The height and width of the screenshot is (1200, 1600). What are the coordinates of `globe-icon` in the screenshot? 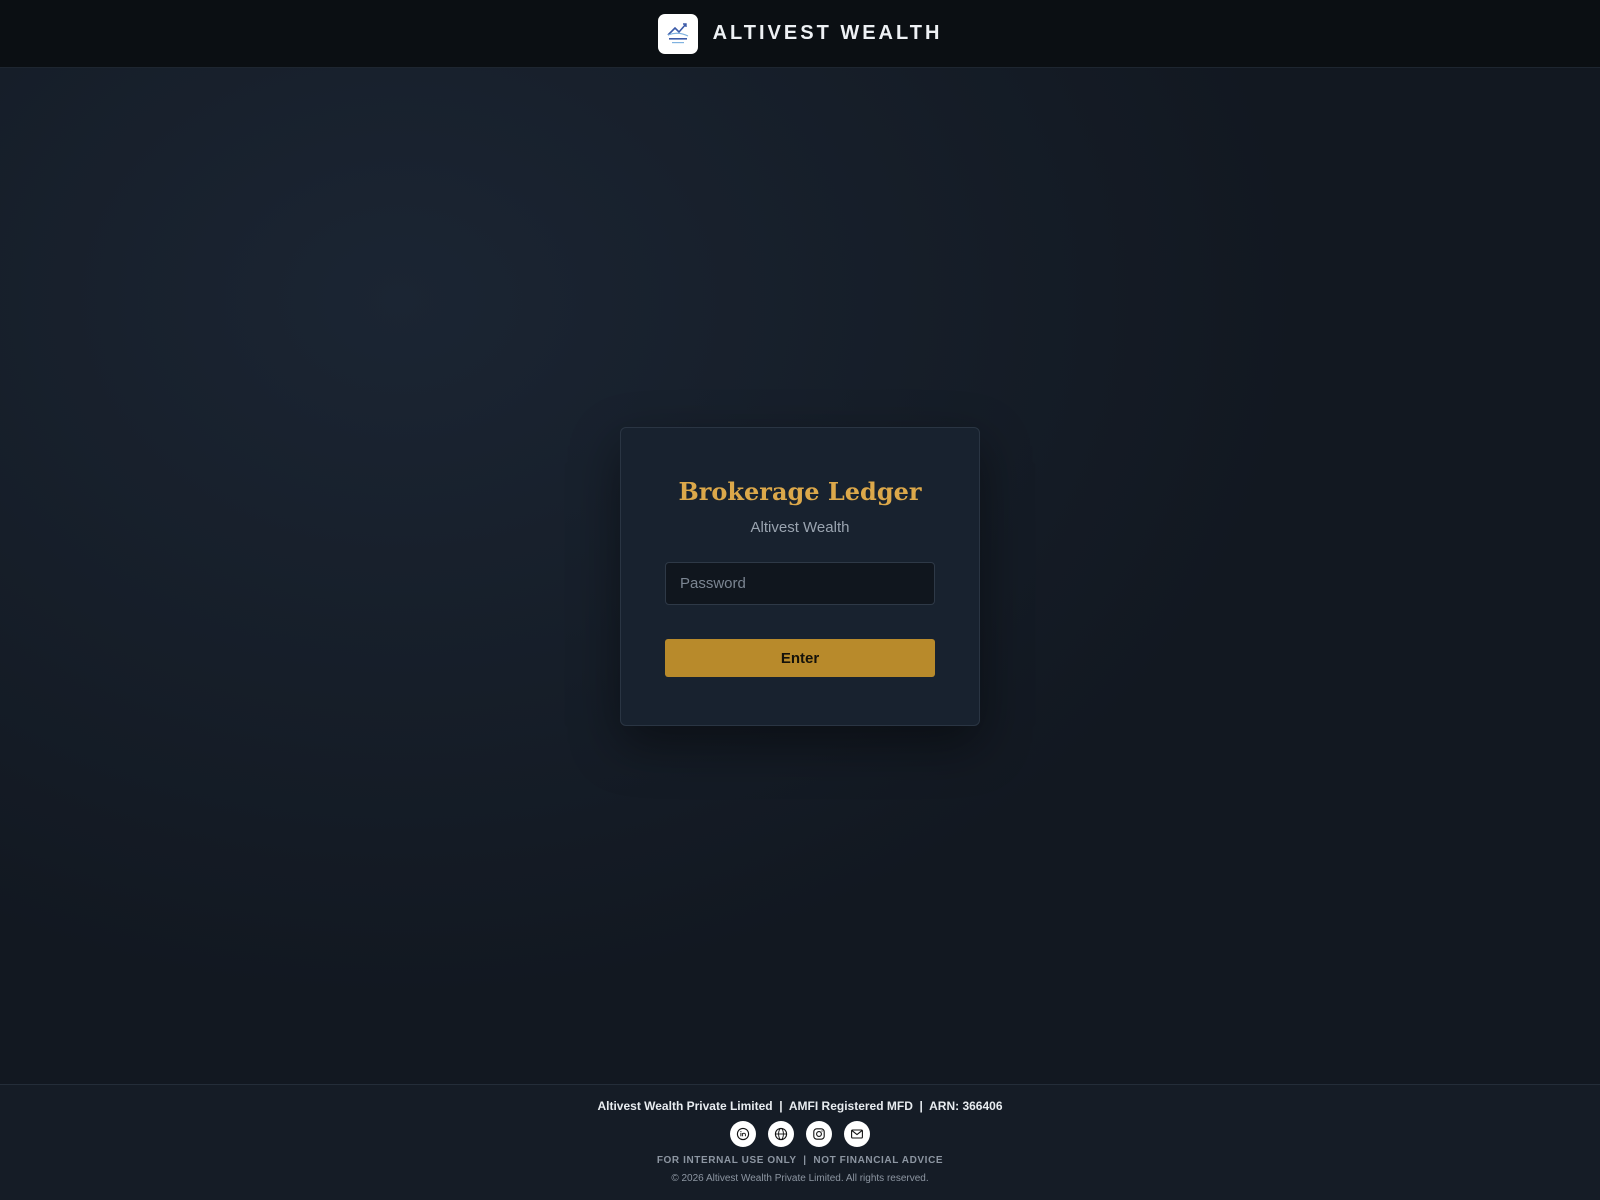 It's located at (781, 1134).